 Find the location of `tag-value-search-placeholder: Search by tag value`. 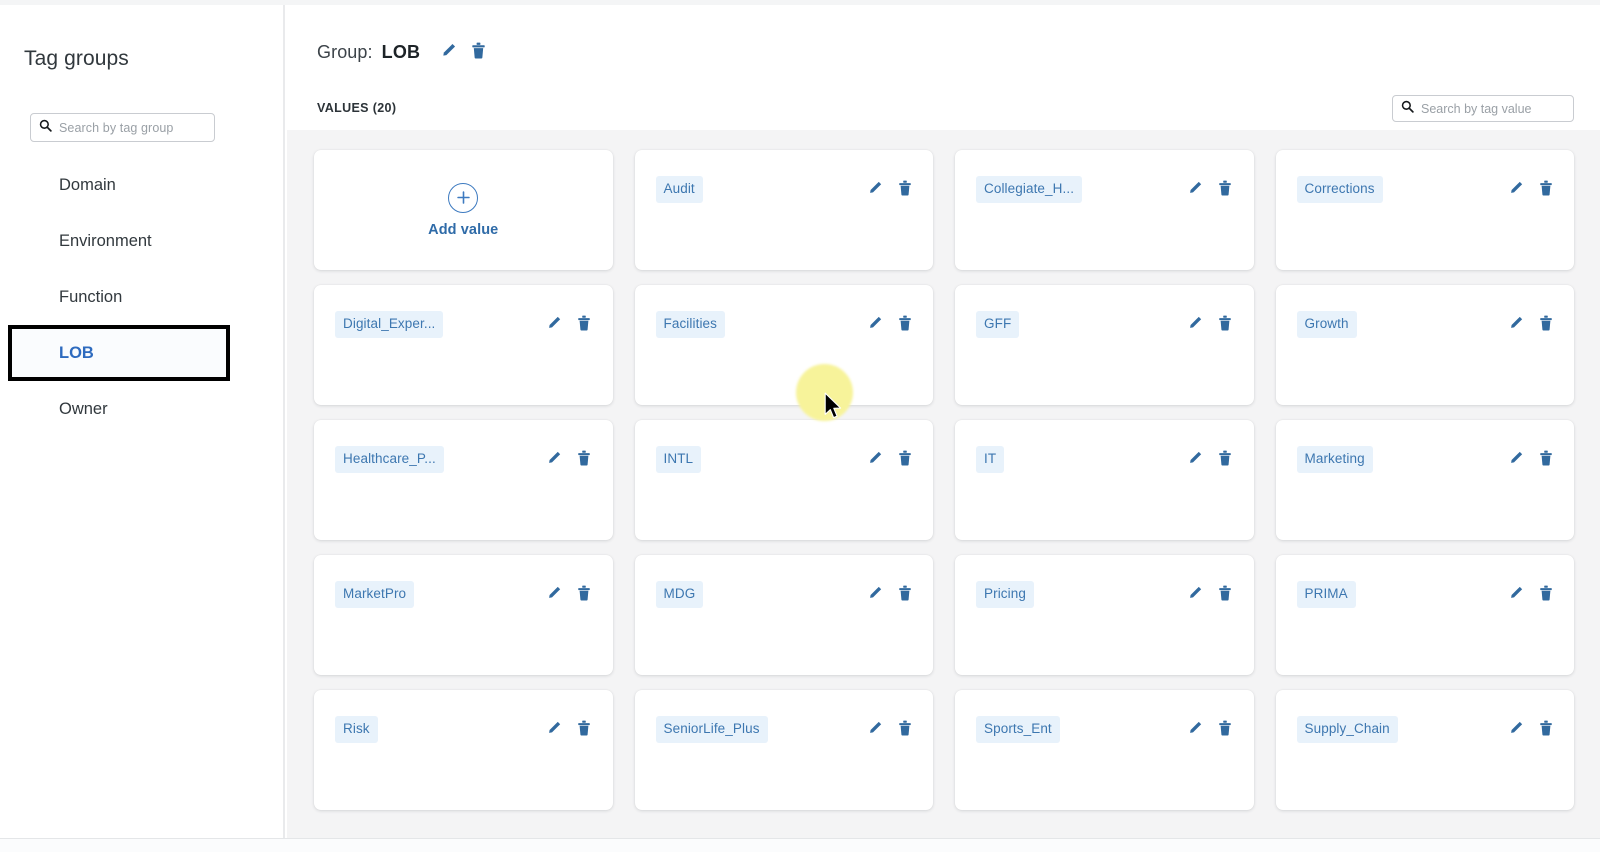

tag-value-search-placeholder: Search by tag value is located at coordinates (1476, 108).